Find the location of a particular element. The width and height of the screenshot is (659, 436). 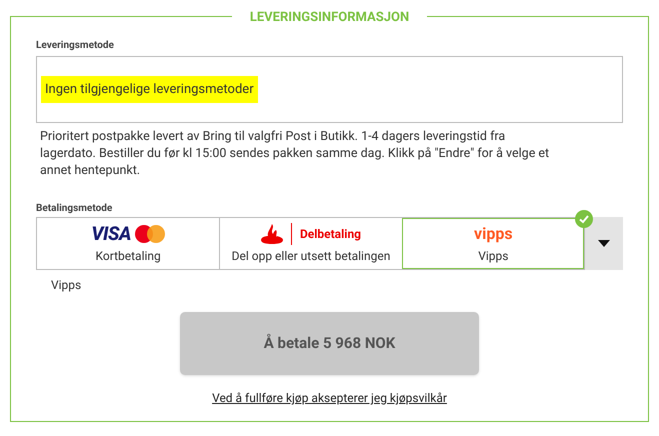

caret-icon is located at coordinates (604, 243).